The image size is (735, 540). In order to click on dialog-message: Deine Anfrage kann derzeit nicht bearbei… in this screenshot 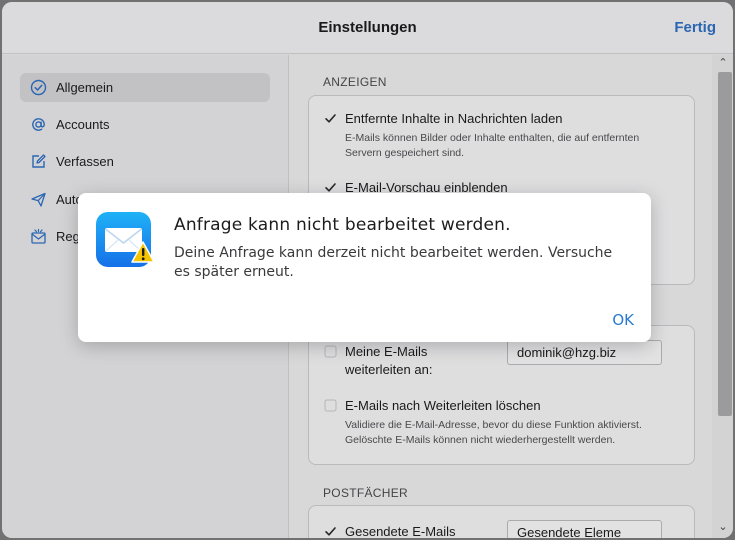, I will do `click(393, 262)`.